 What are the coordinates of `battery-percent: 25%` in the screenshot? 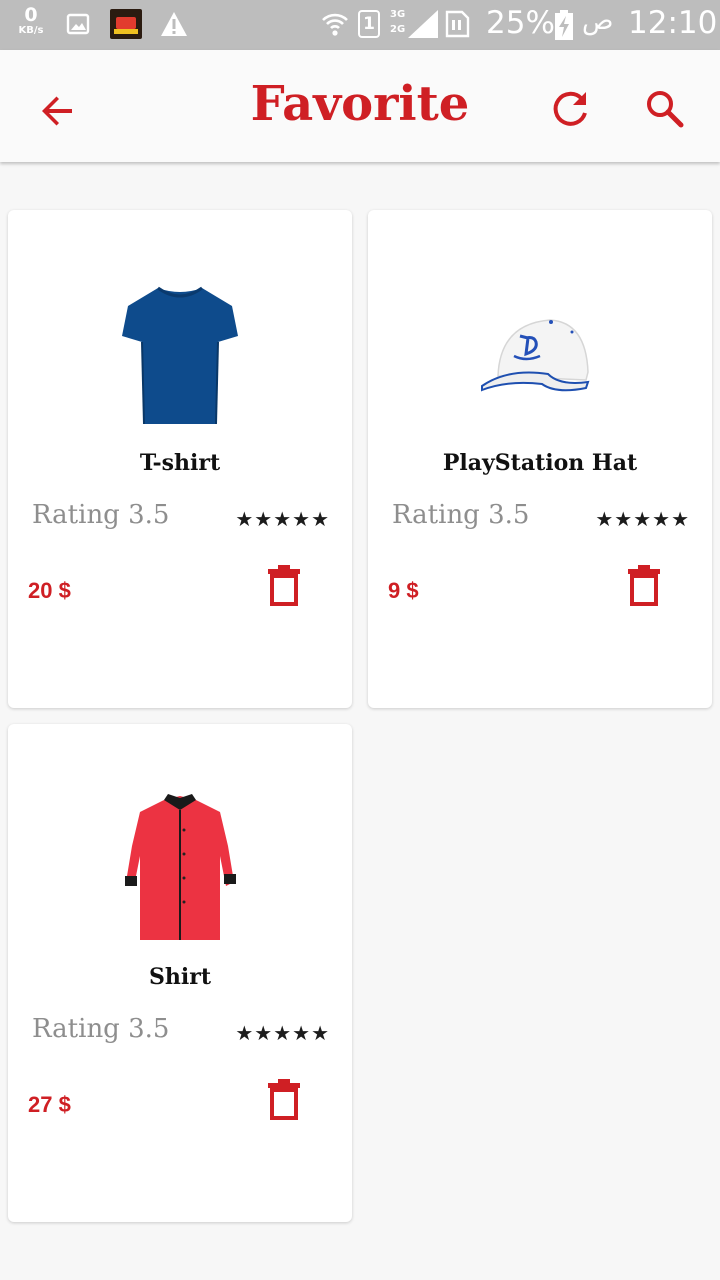 It's located at (520, 23).